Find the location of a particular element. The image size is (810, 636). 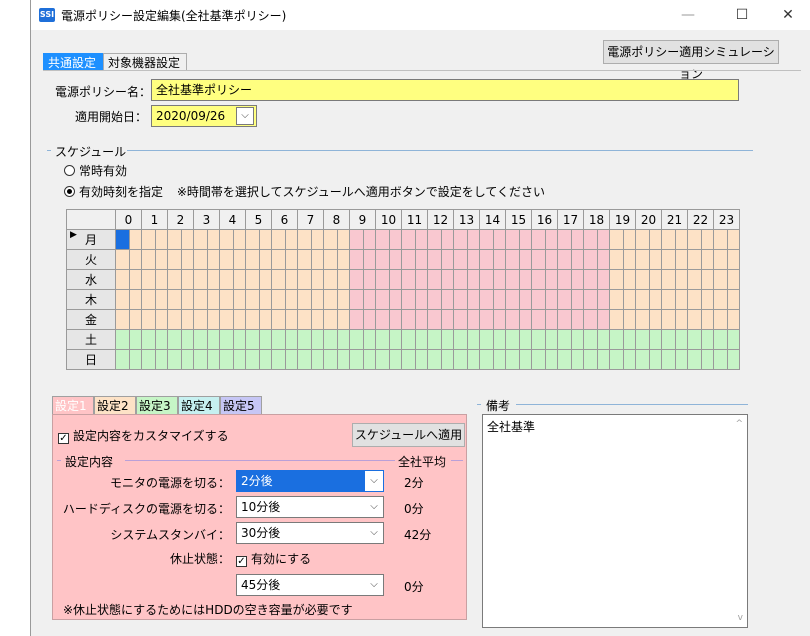

day-header: 水 is located at coordinates (91, 279).